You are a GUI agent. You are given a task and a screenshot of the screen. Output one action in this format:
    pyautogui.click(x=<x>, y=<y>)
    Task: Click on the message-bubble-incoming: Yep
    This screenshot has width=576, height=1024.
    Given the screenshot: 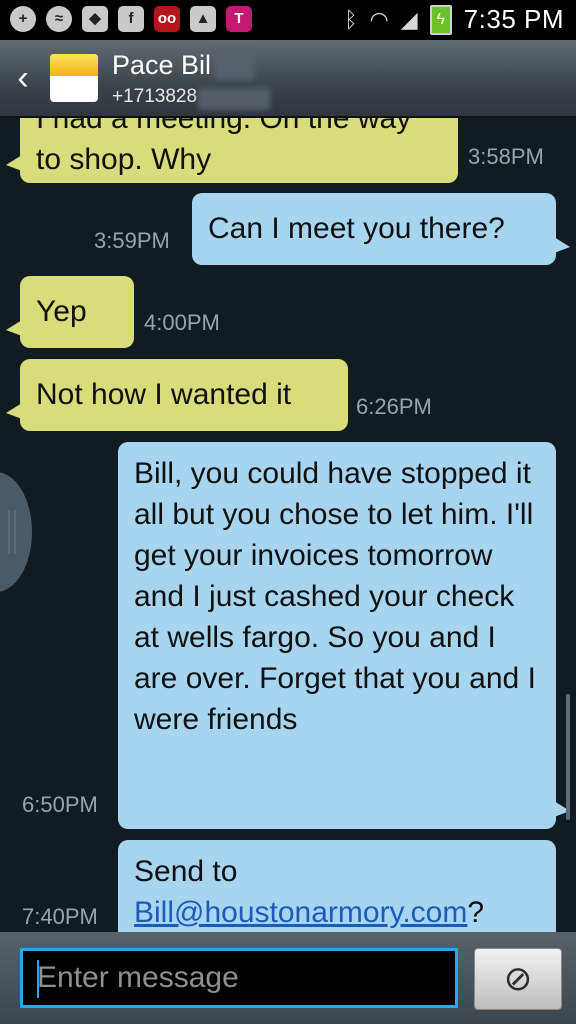 What is the action you would take?
    pyautogui.click(x=70, y=312)
    